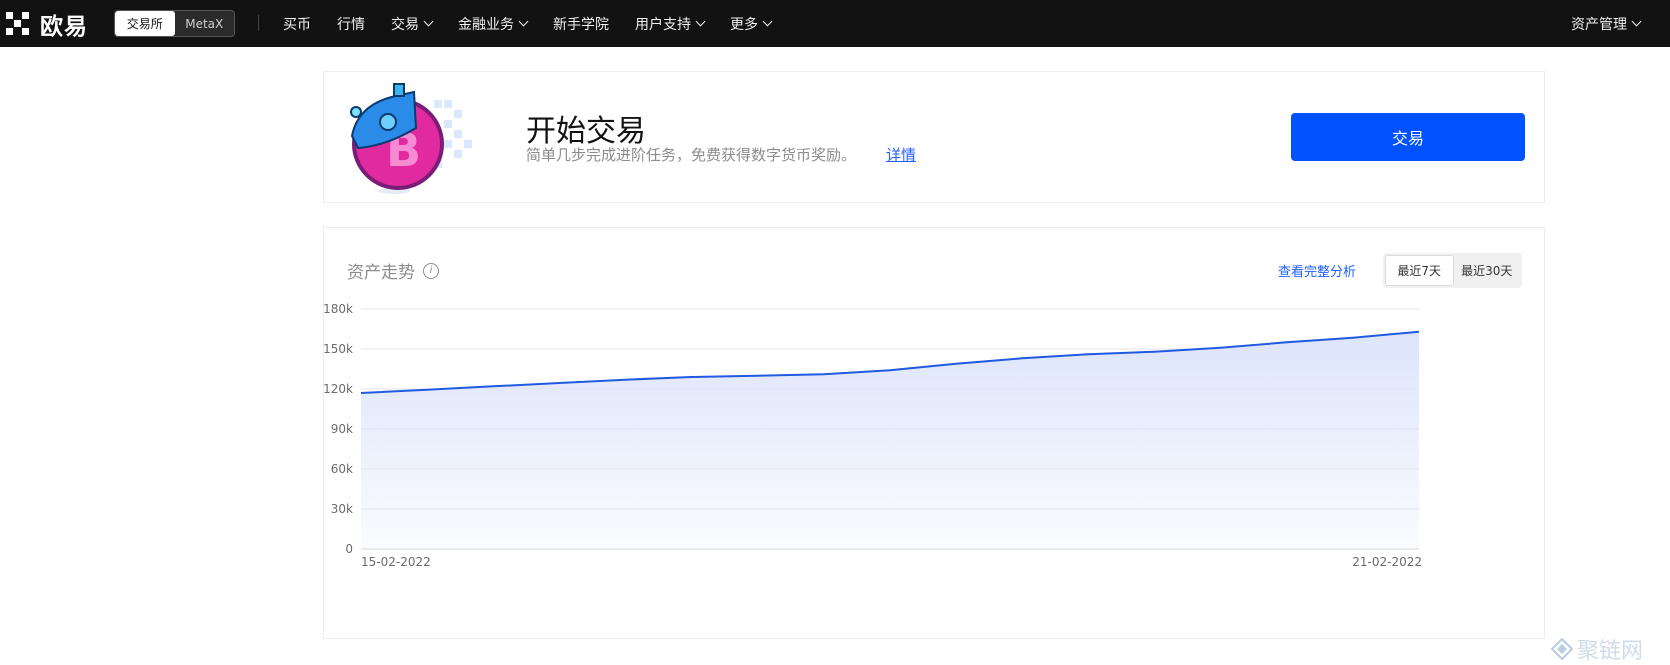 This screenshot has width=1670, height=665. I want to click on promo-details-link: 详情, so click(901, 154).